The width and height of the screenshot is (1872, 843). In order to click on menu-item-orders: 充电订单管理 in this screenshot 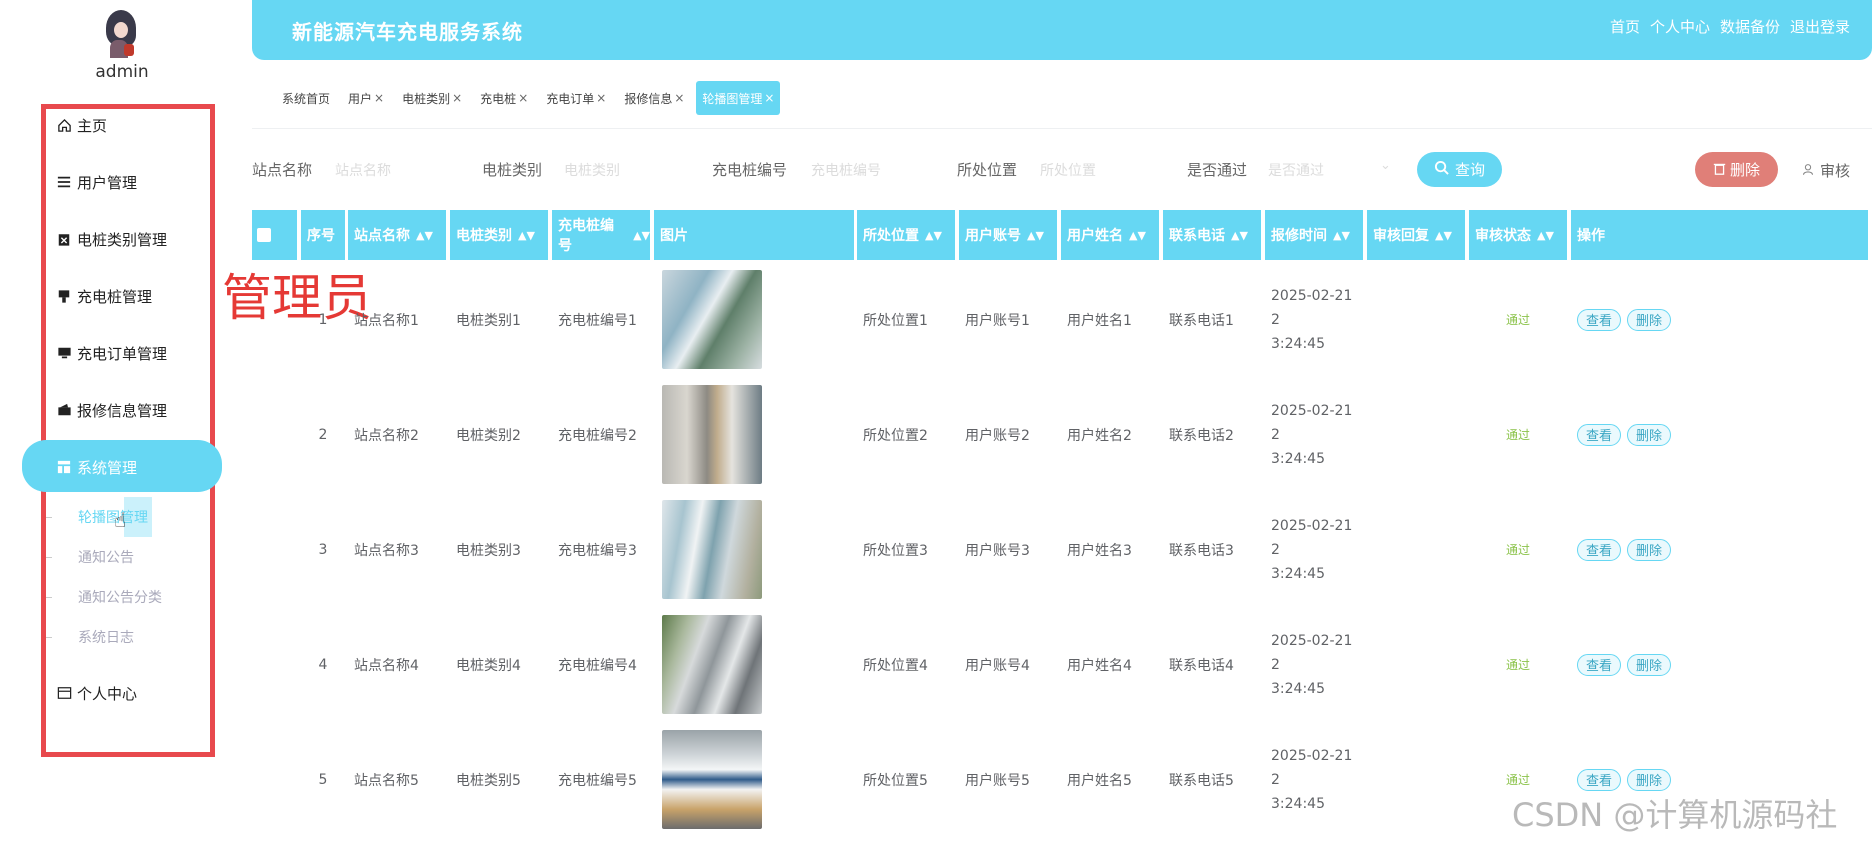, I will do `click(111, 353)`.